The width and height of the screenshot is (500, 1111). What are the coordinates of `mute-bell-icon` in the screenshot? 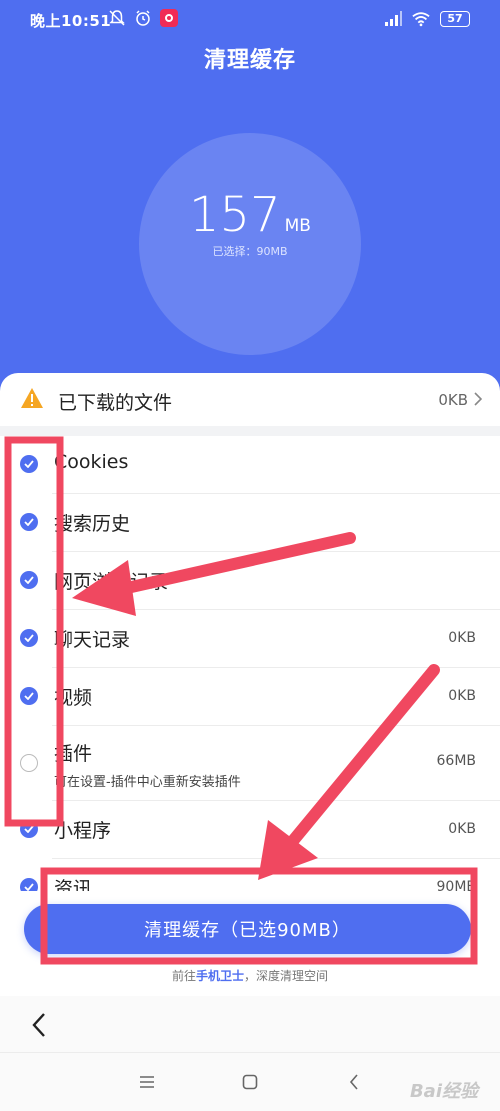 It's located at (117, 18).